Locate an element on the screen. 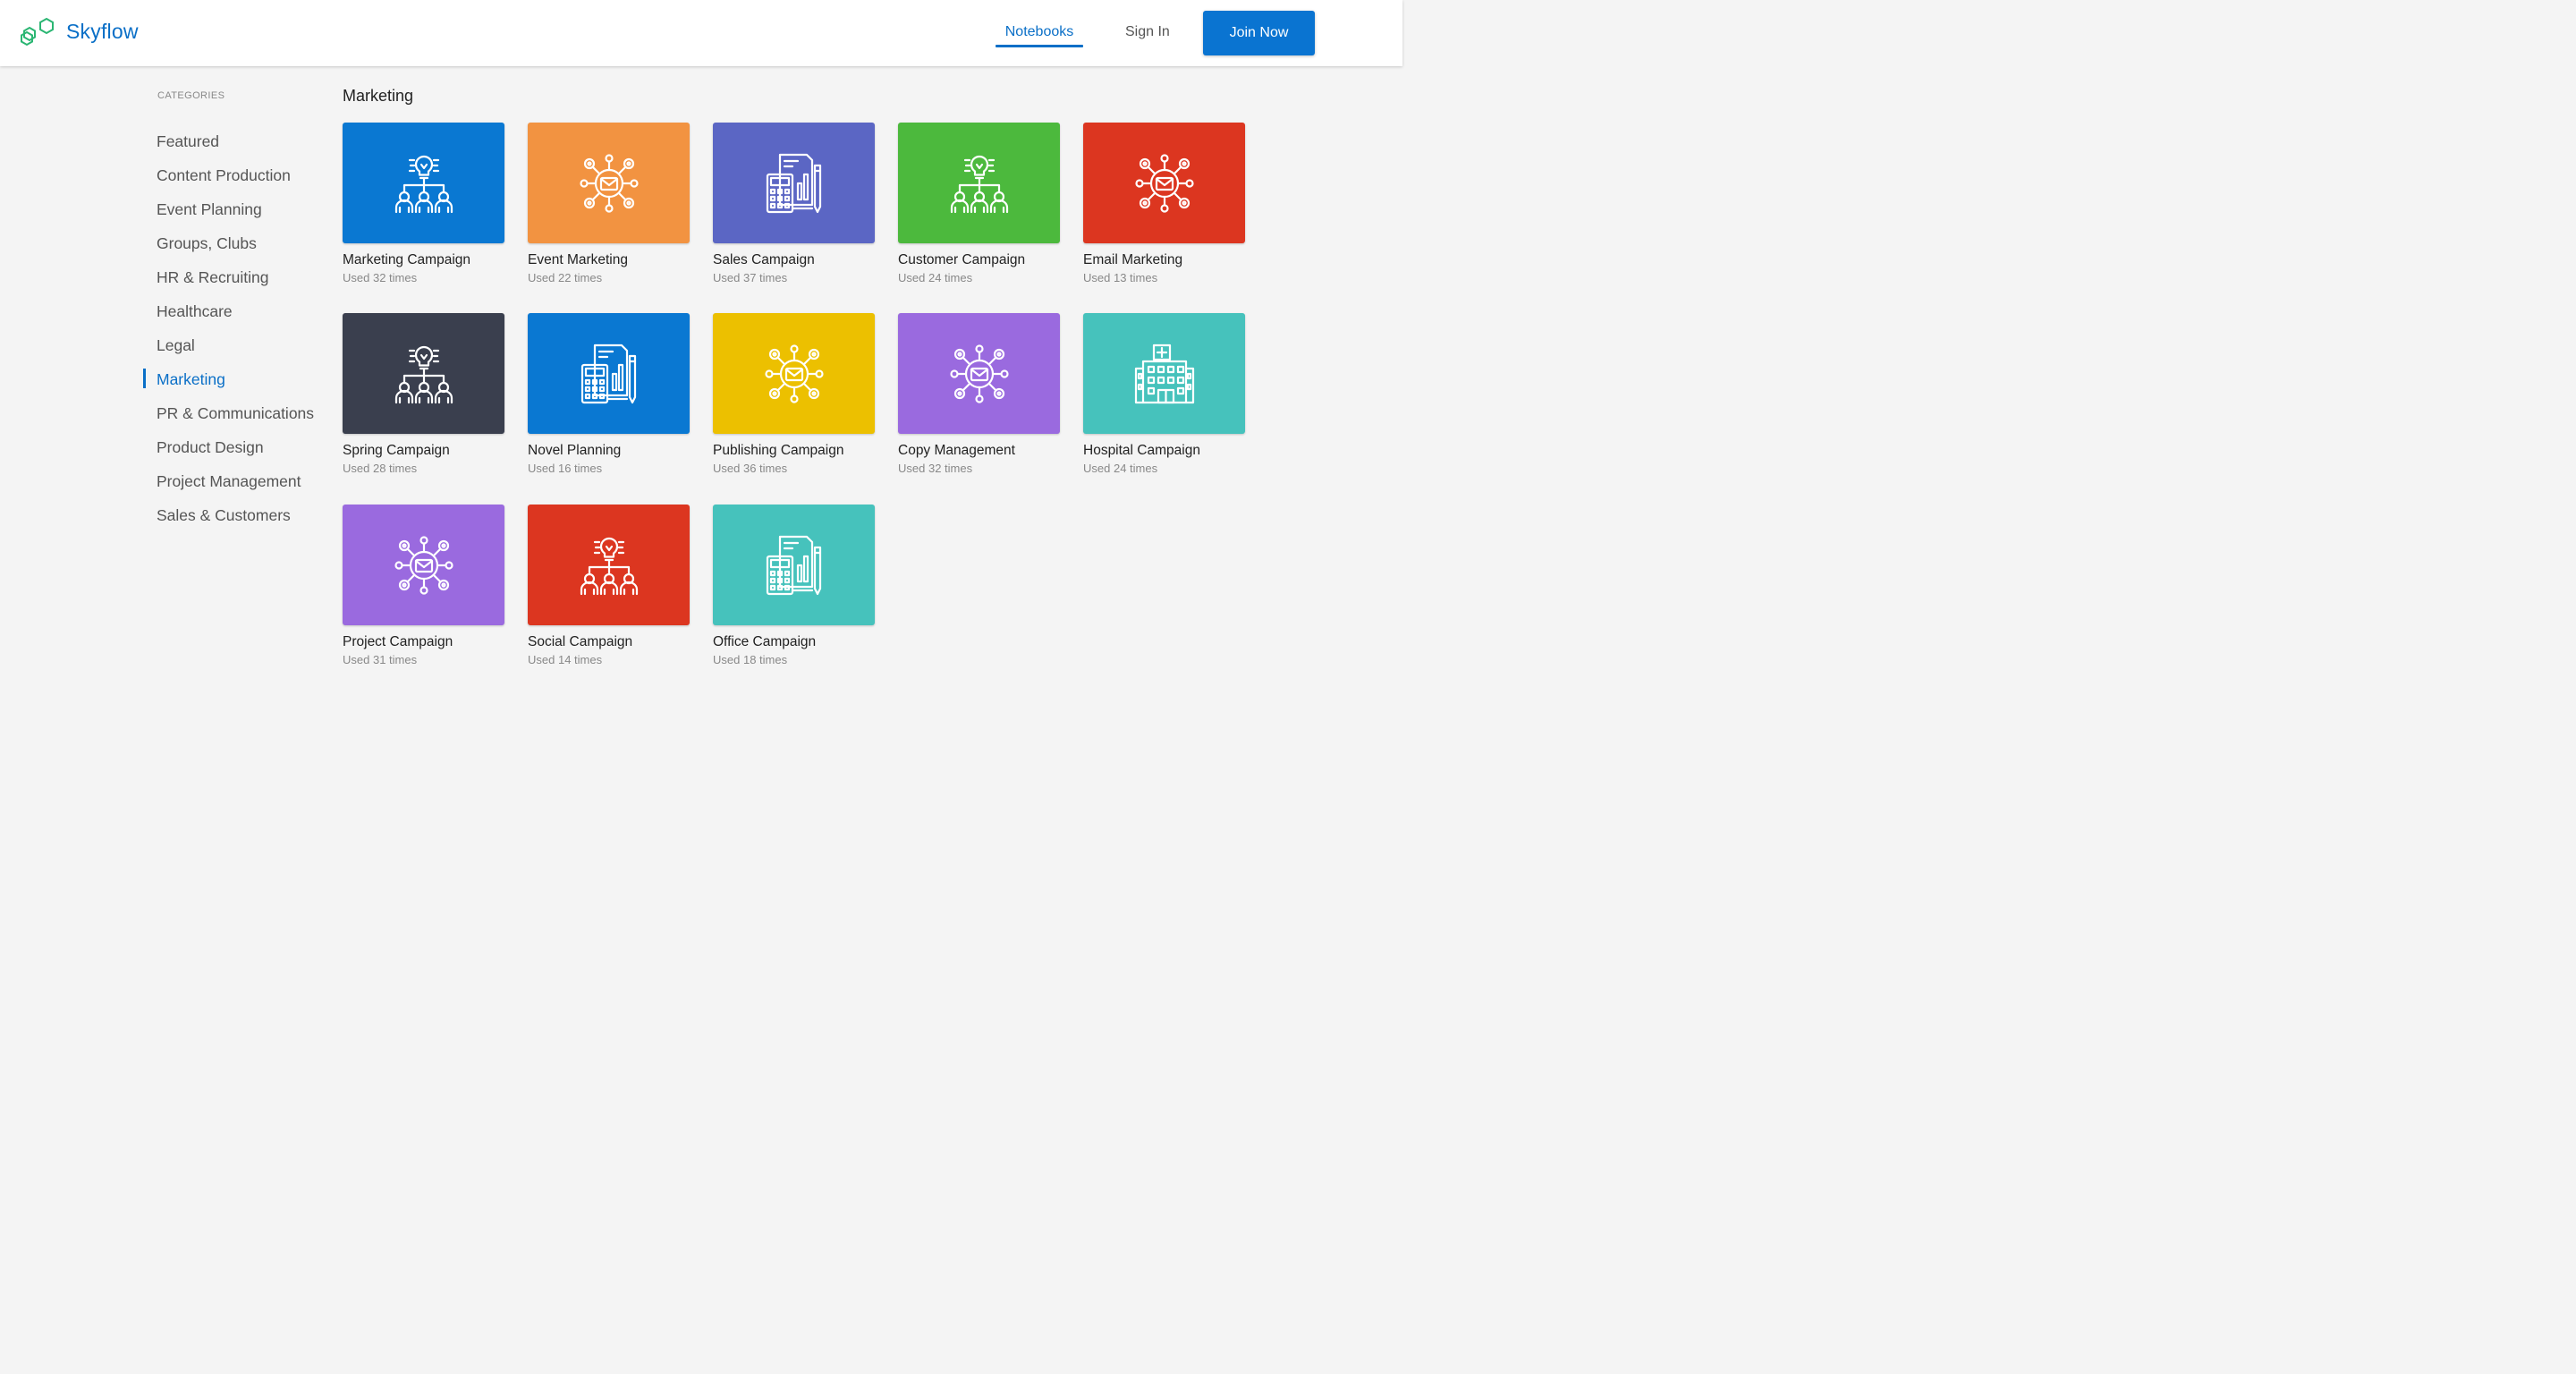 The height and width of the screenshot is (1374, 2576). hexagons-logo-icon is located at coordinates (39, 32).